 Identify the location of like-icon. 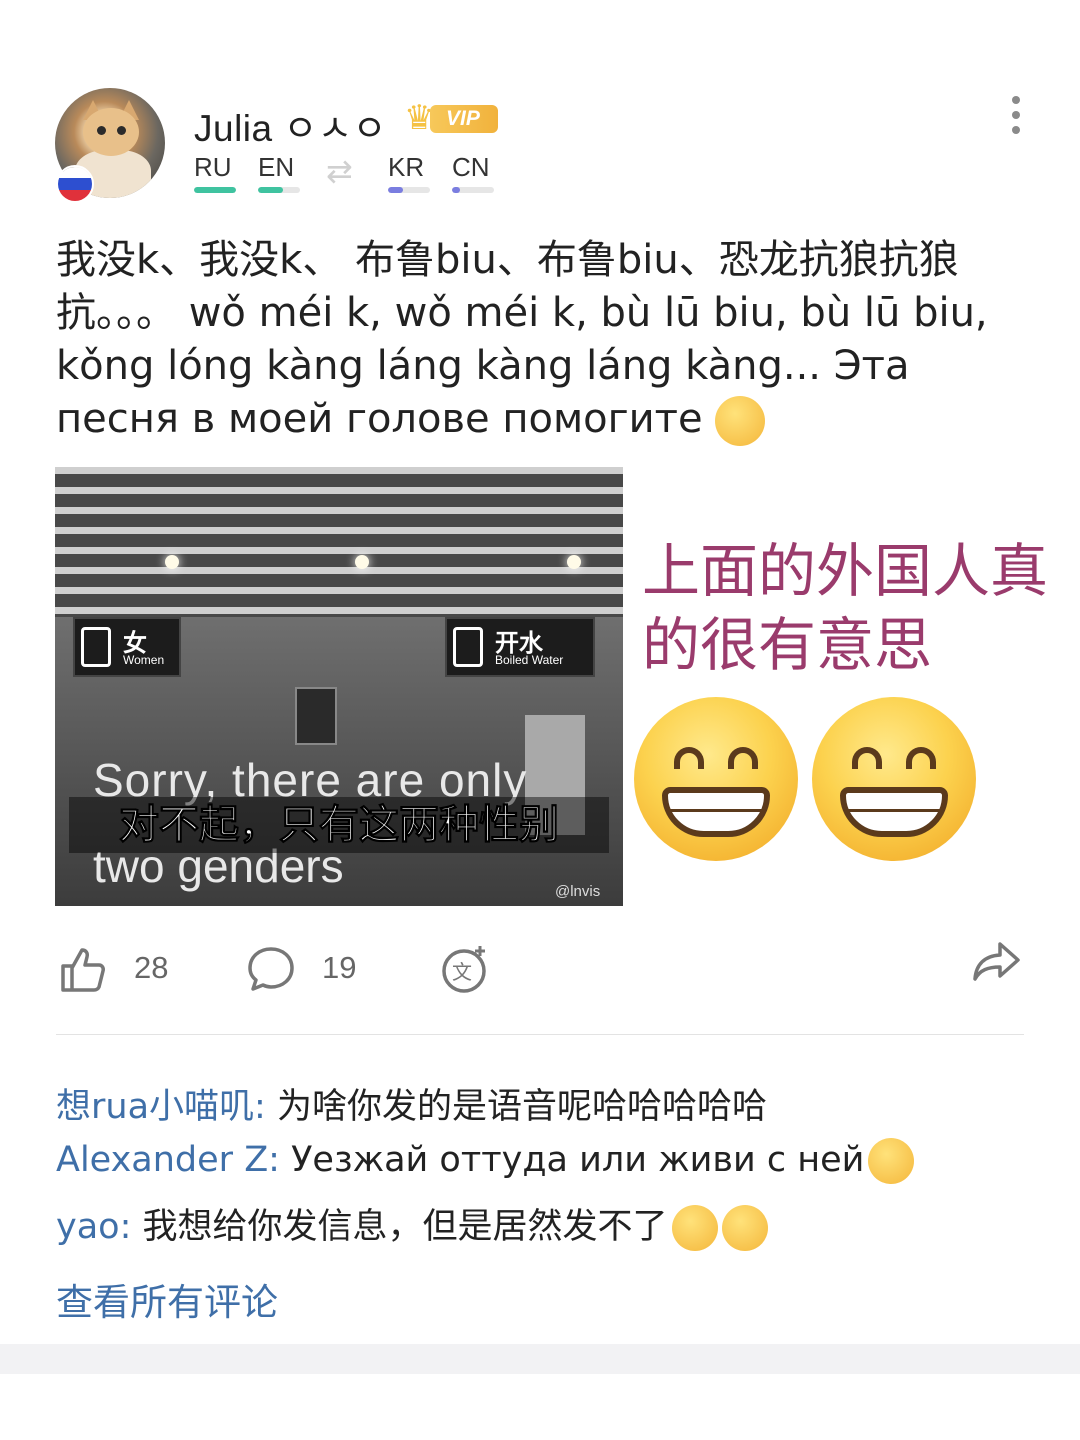
(83, 969).